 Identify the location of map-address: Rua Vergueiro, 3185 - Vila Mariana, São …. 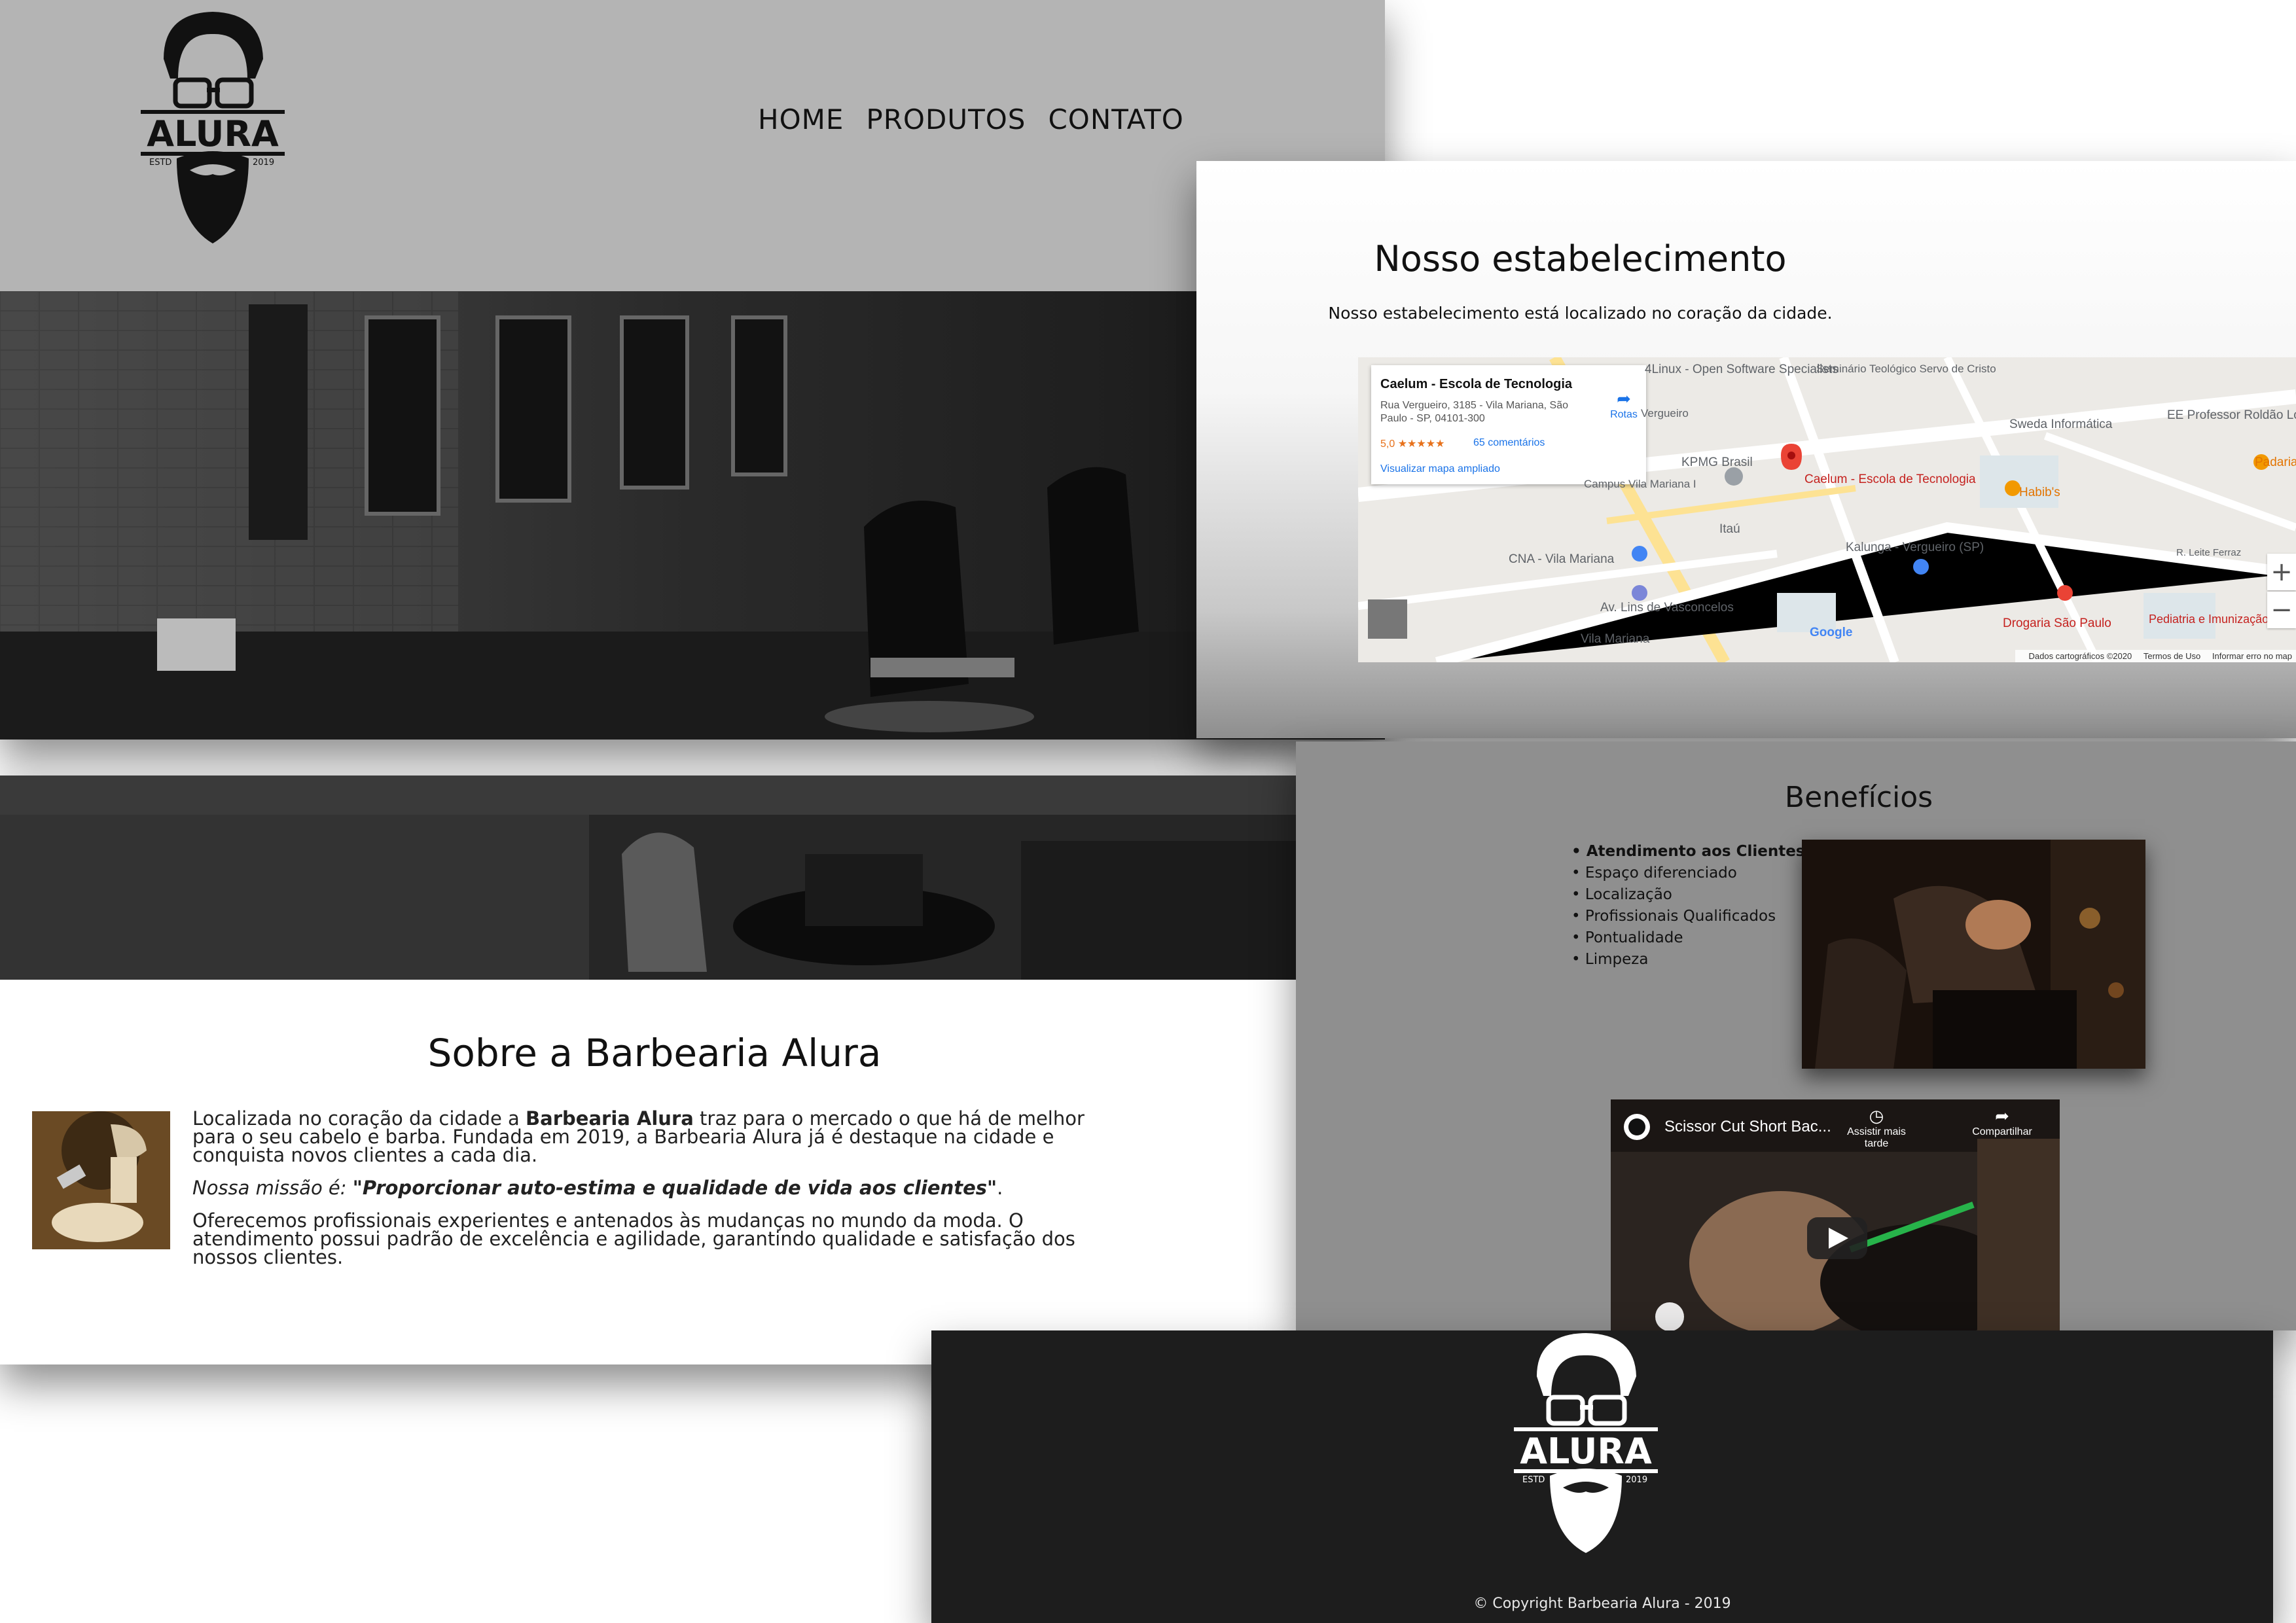
(1474, 412).